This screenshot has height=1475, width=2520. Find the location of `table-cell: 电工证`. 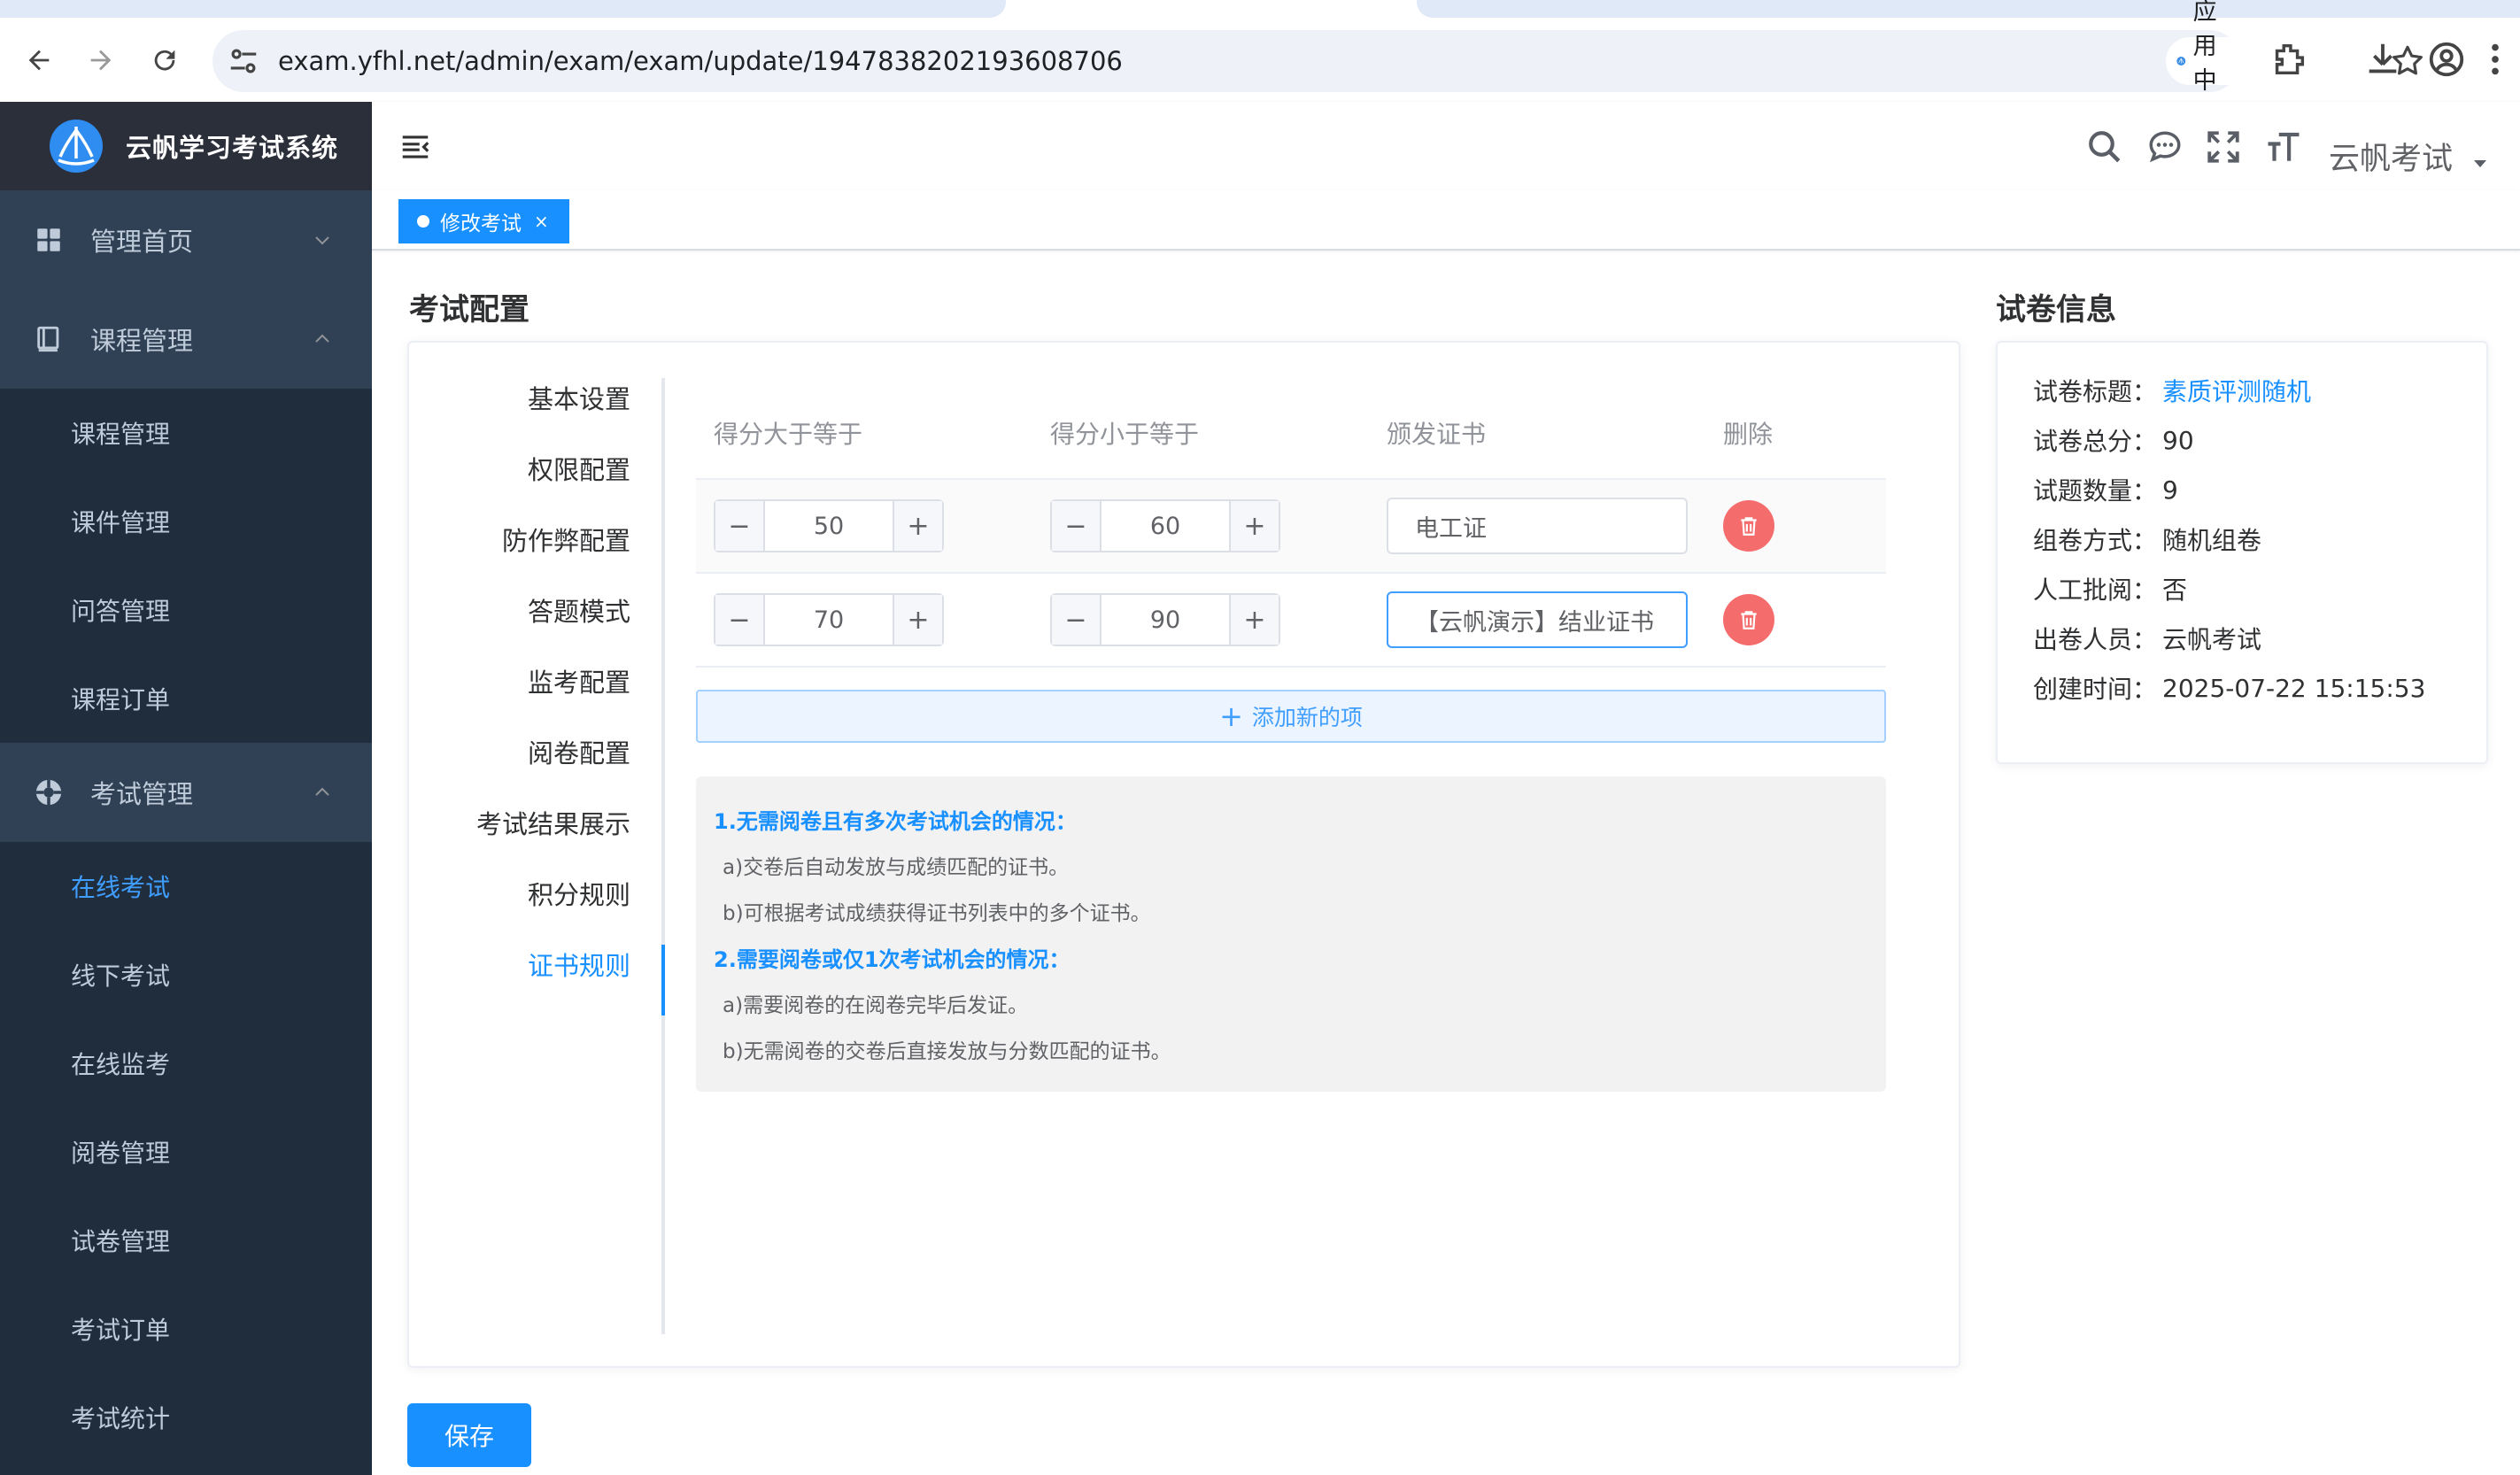

table-cell: 电工证 is located at coordinates (1537, 526).